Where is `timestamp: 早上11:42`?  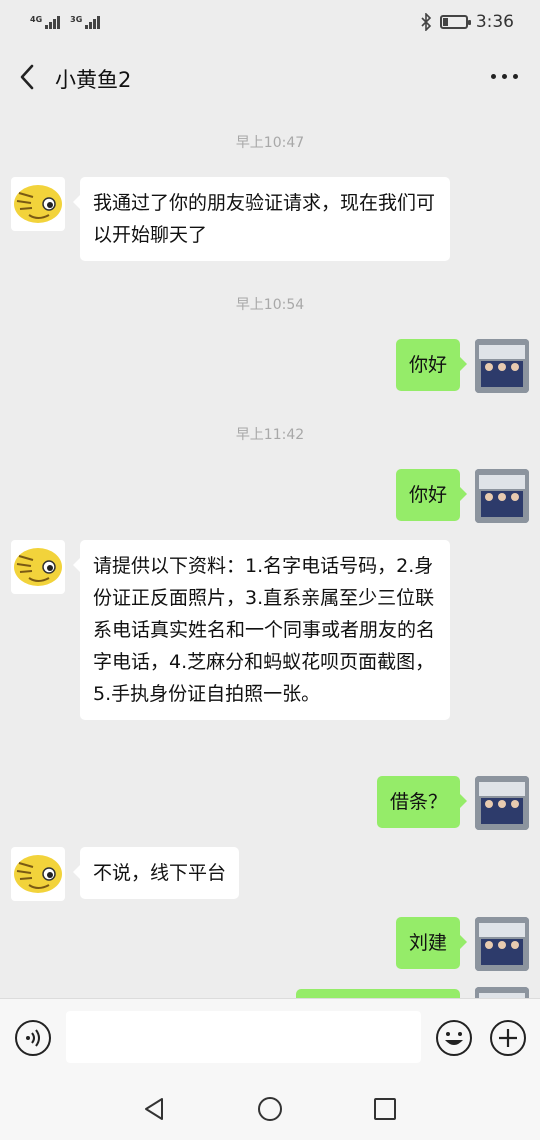 timestamp: 早上11:42 is located at coordinates (270, 435).